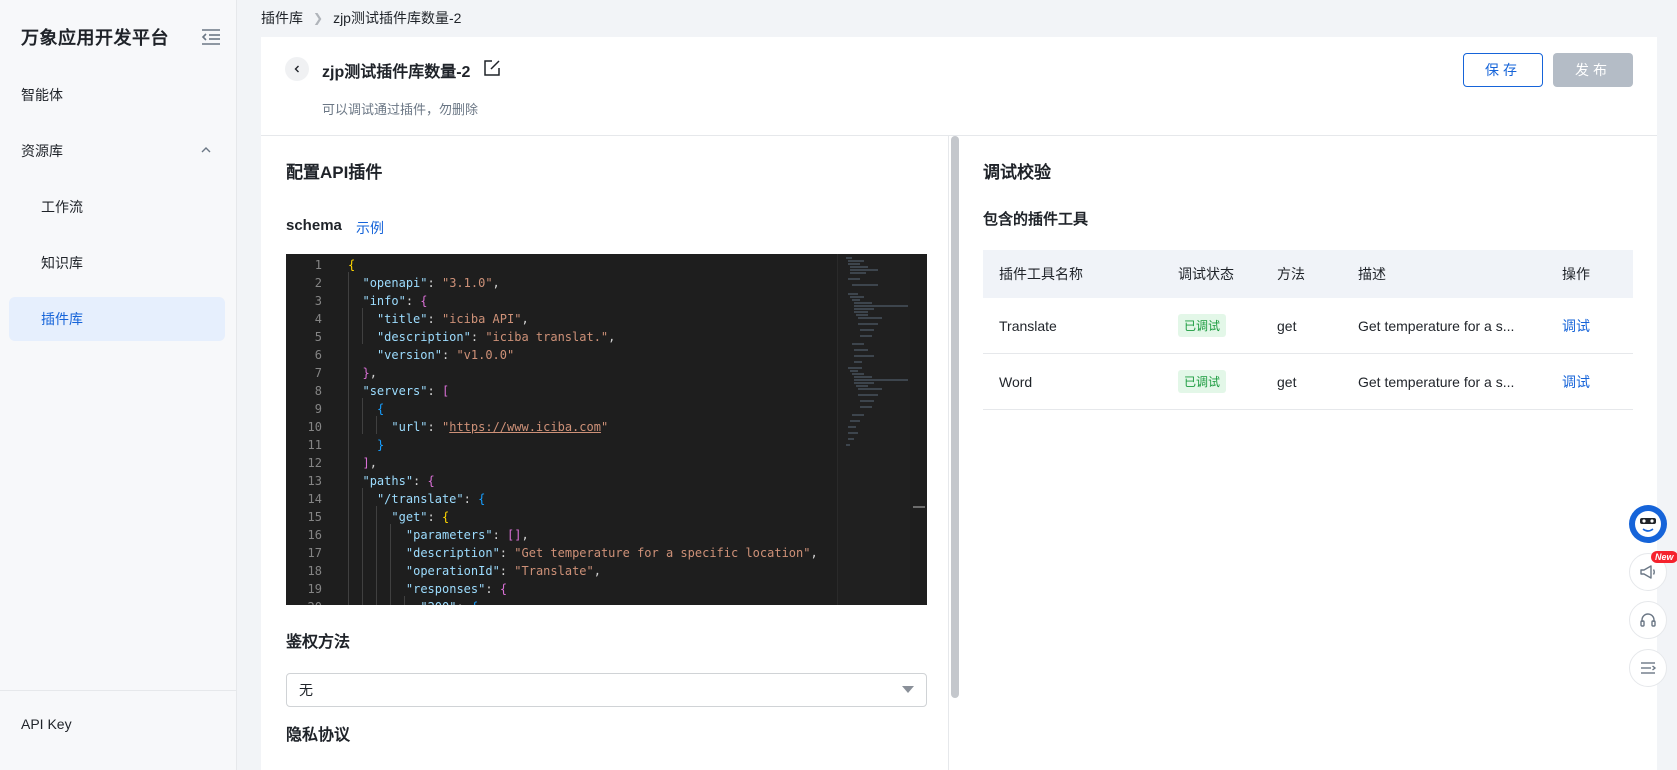 The image size is (1677, 770). I want to click on back-button, so click(297, 69).